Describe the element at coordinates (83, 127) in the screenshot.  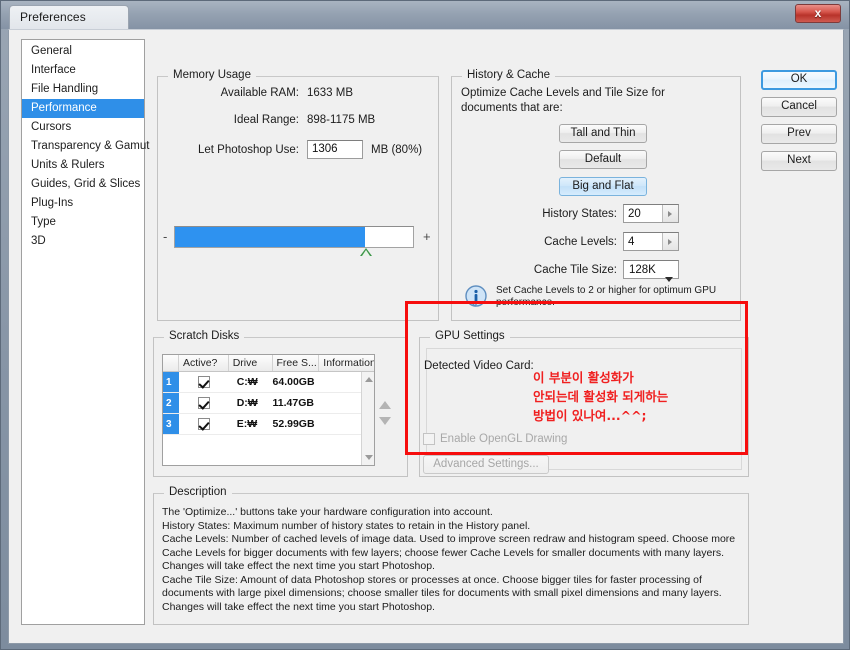
I see `sidebar-item-cursors: Cursors` at that location.